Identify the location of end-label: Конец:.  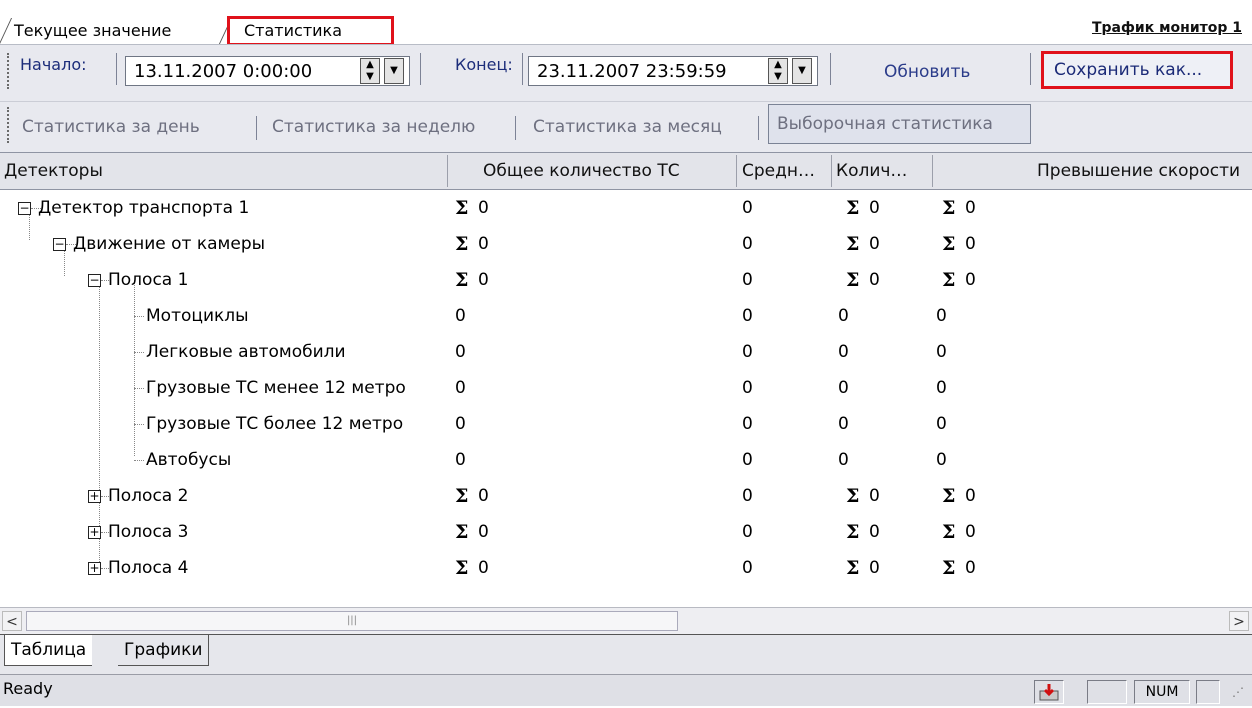
(484, 64).